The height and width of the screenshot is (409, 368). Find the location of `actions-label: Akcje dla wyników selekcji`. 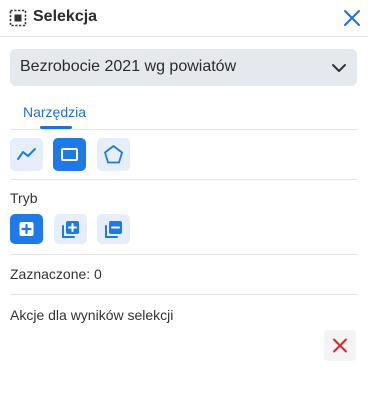

actions-label: Akcje dla wyników selekcji is located at coordinates (92, 315).